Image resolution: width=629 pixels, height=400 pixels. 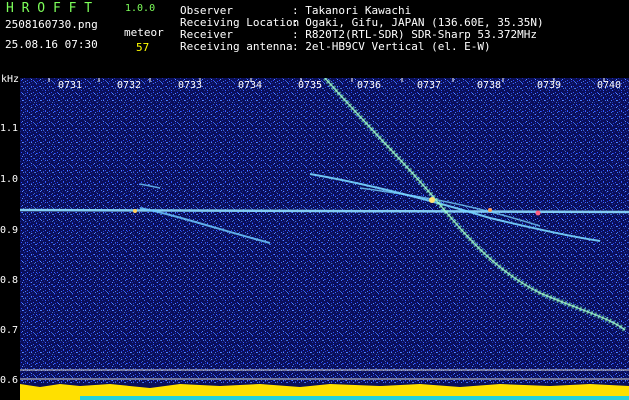 I want to click on y-tick-0-6: 0.6, so click(x=9, y=380).